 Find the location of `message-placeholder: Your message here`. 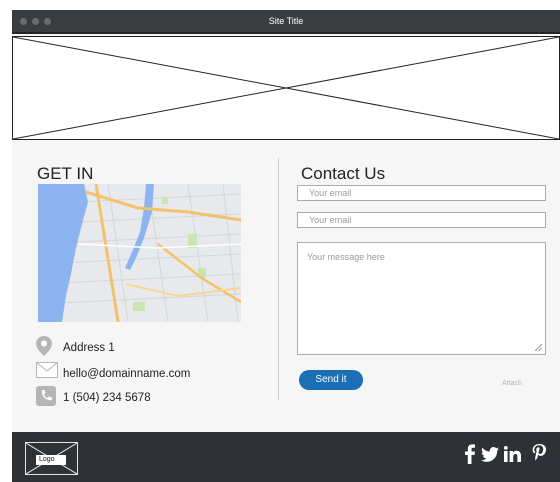

message-placeholder: Your message here is located at coordinates (346, 257).